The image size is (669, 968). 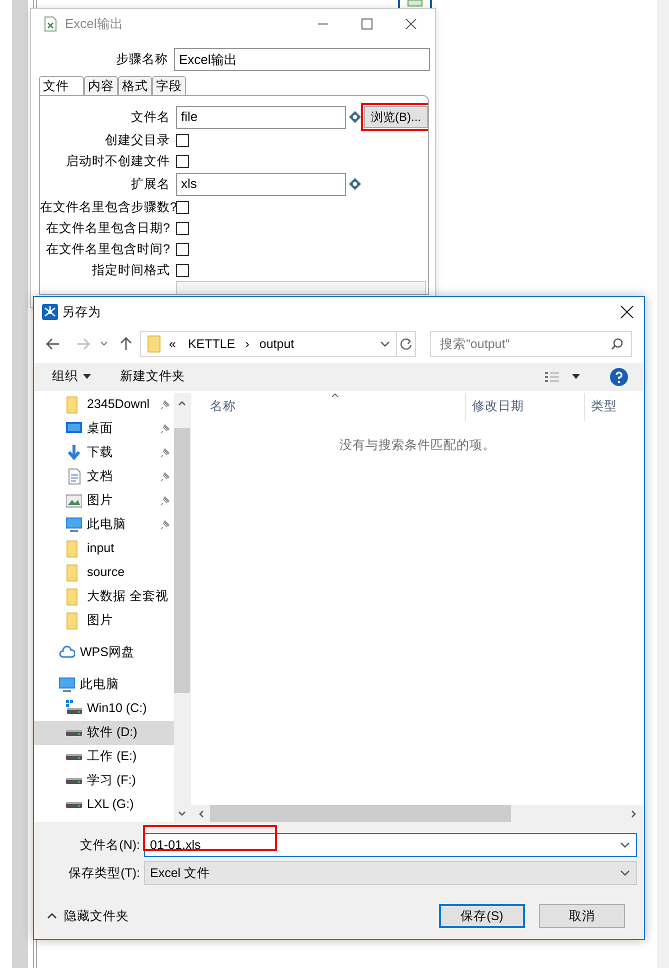 What do you see at coordinates (417, 445) in the screenshot?
I see `empty-message: 没有与搜索条件匹配的项。` at bounding box center [417, 445].